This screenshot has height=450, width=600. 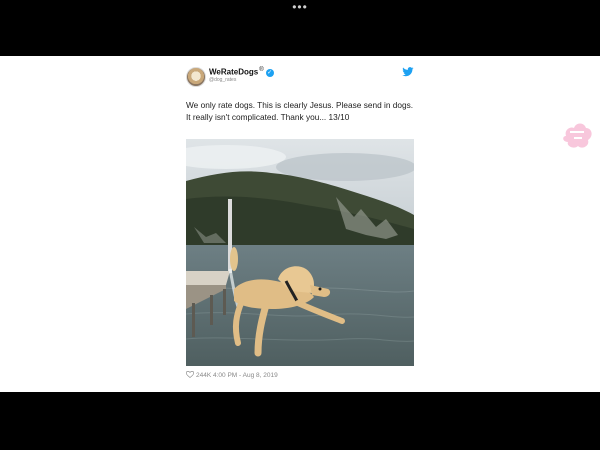 I want to click on like-count: 244K, so click(x=203, y=375).